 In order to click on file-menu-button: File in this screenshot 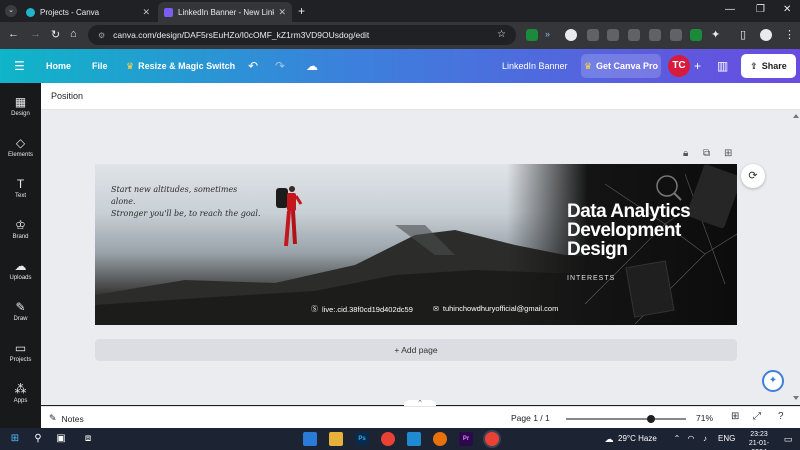, I will do `click(100, 66)`.